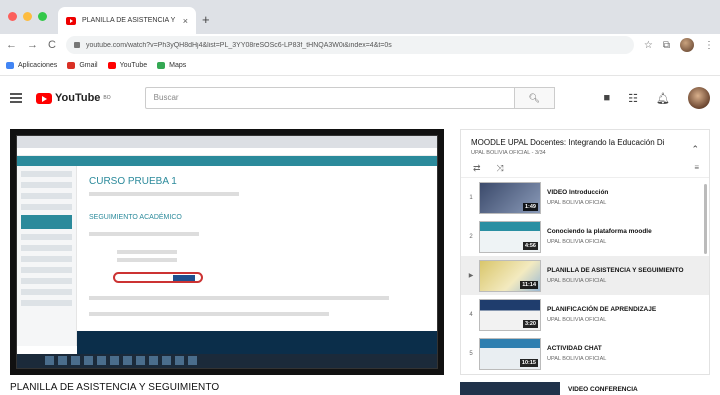 This screenshot has width=720, height=395. I want to click on video-title: PLANIFICACIÓN DE APRENDIZAJE, so click(622, 310).